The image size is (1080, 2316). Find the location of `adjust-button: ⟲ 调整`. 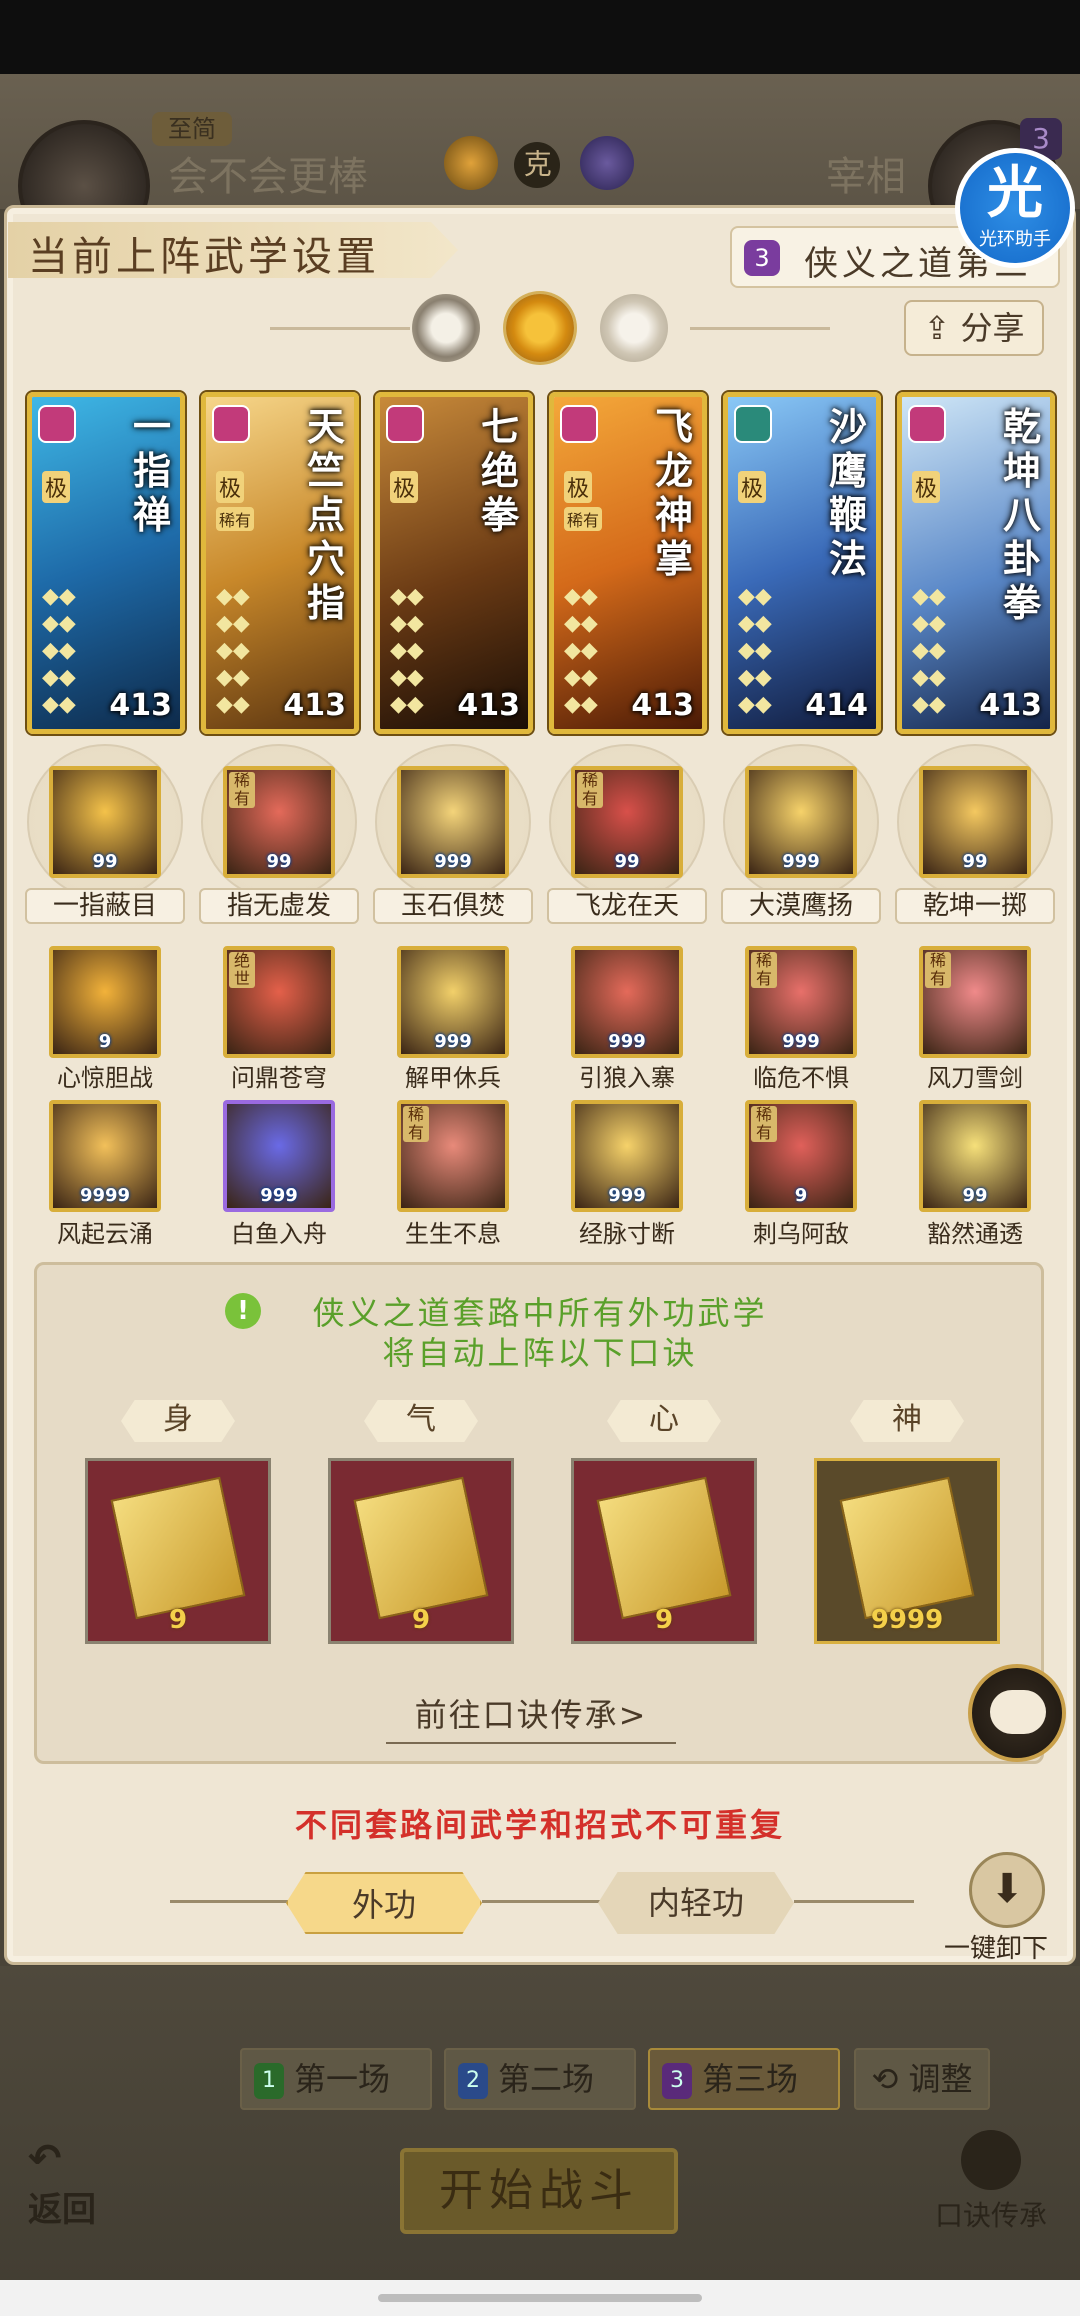

adjust-button: ⟲ 调整 is located at coordinates (922, 2079).